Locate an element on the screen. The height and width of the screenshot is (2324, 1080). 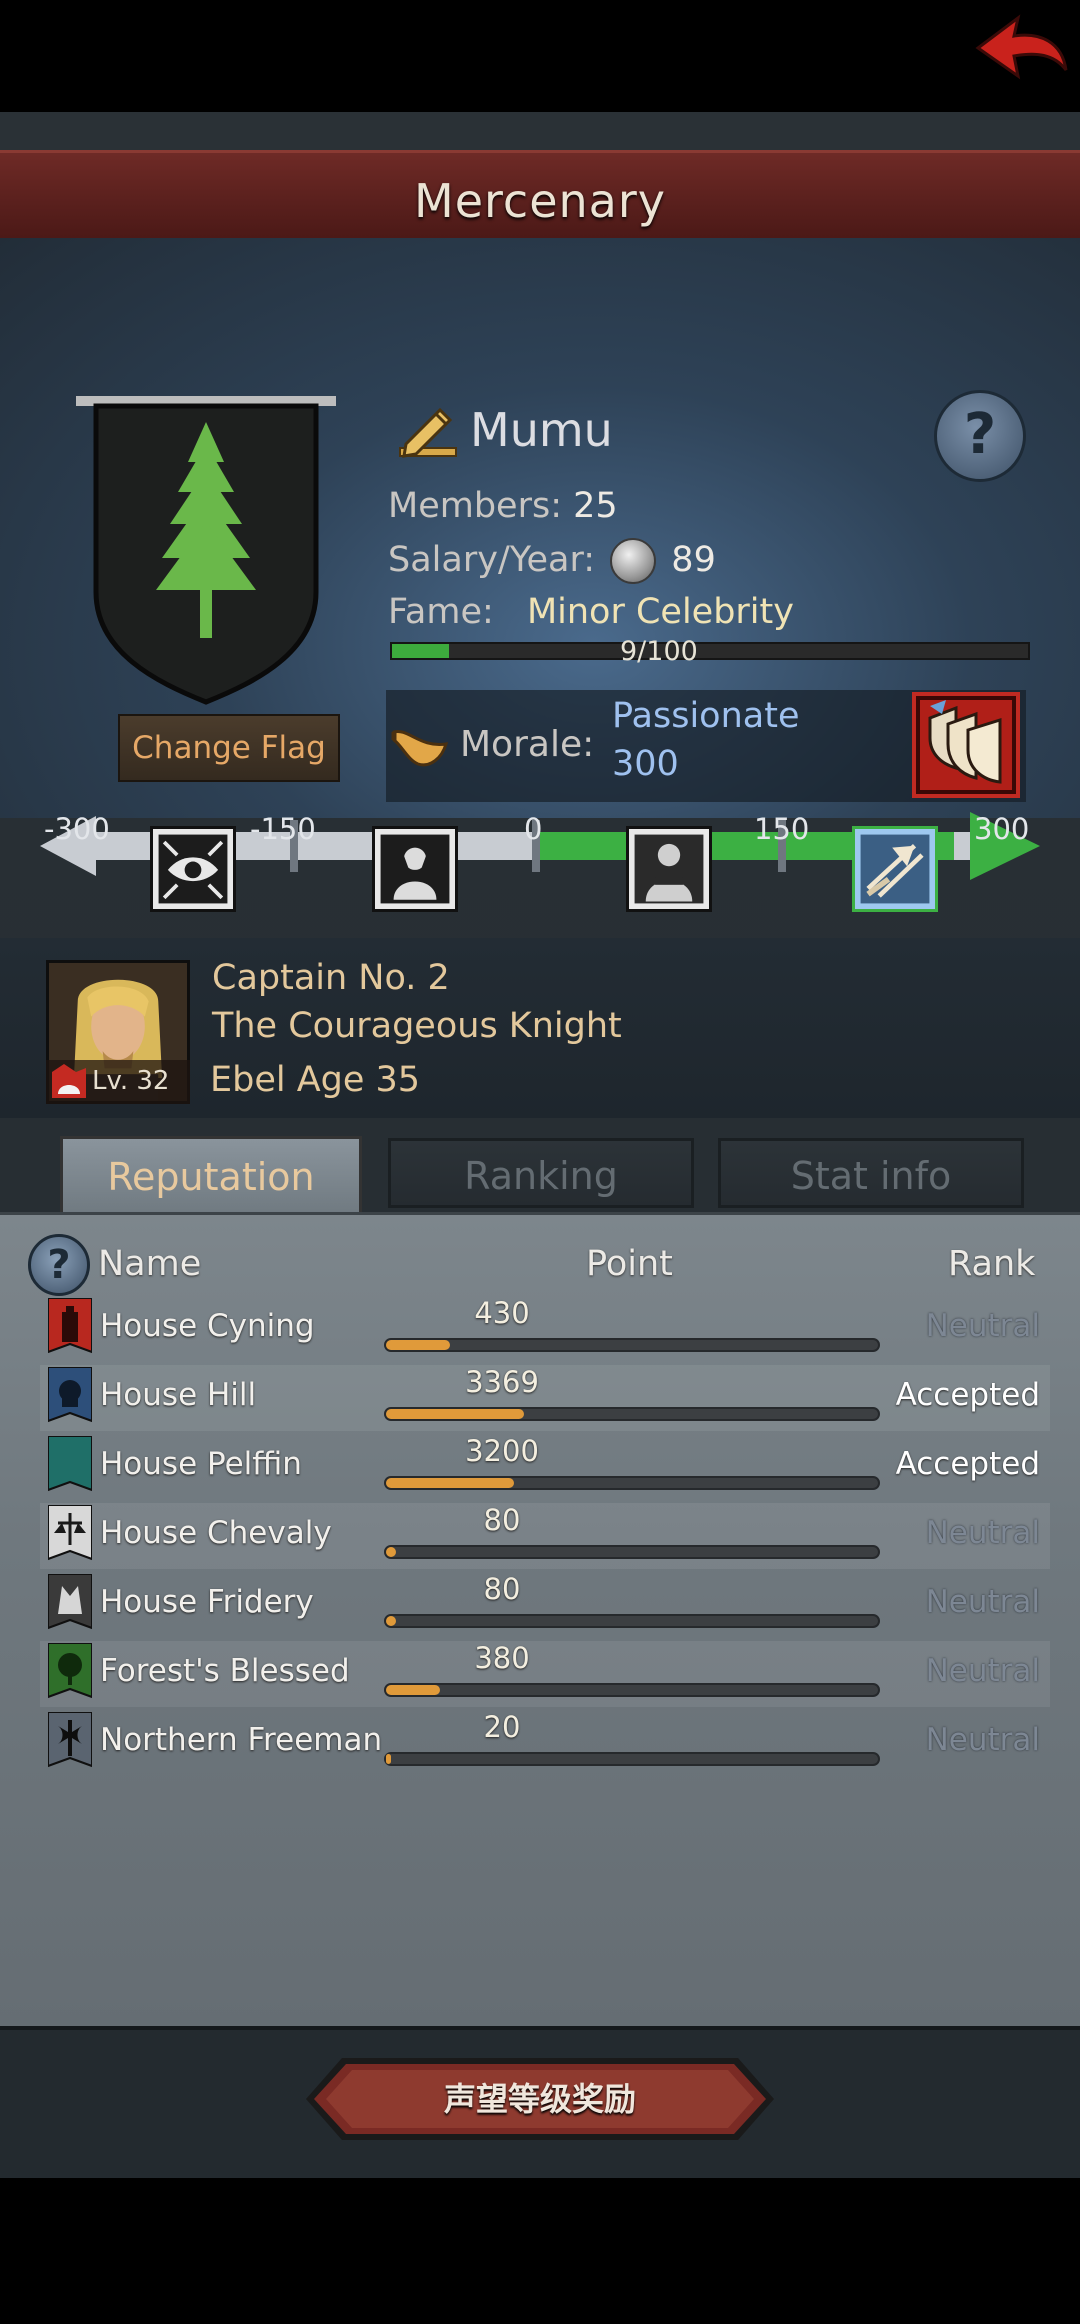
tab-ranking: Ranking is located at coordinates (541, 1173).